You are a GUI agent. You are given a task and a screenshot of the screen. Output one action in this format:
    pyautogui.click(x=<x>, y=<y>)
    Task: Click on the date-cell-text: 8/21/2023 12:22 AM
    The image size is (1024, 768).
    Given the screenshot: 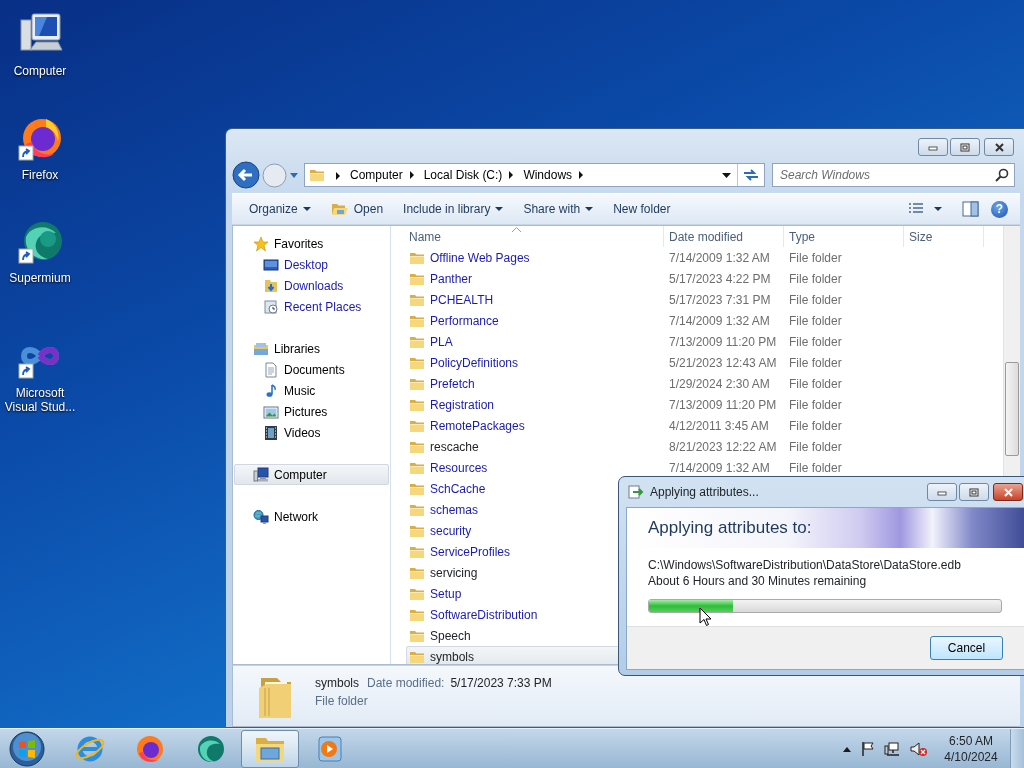 What is the action you would take?
    pyautogui.click(x=723, y=447)
    